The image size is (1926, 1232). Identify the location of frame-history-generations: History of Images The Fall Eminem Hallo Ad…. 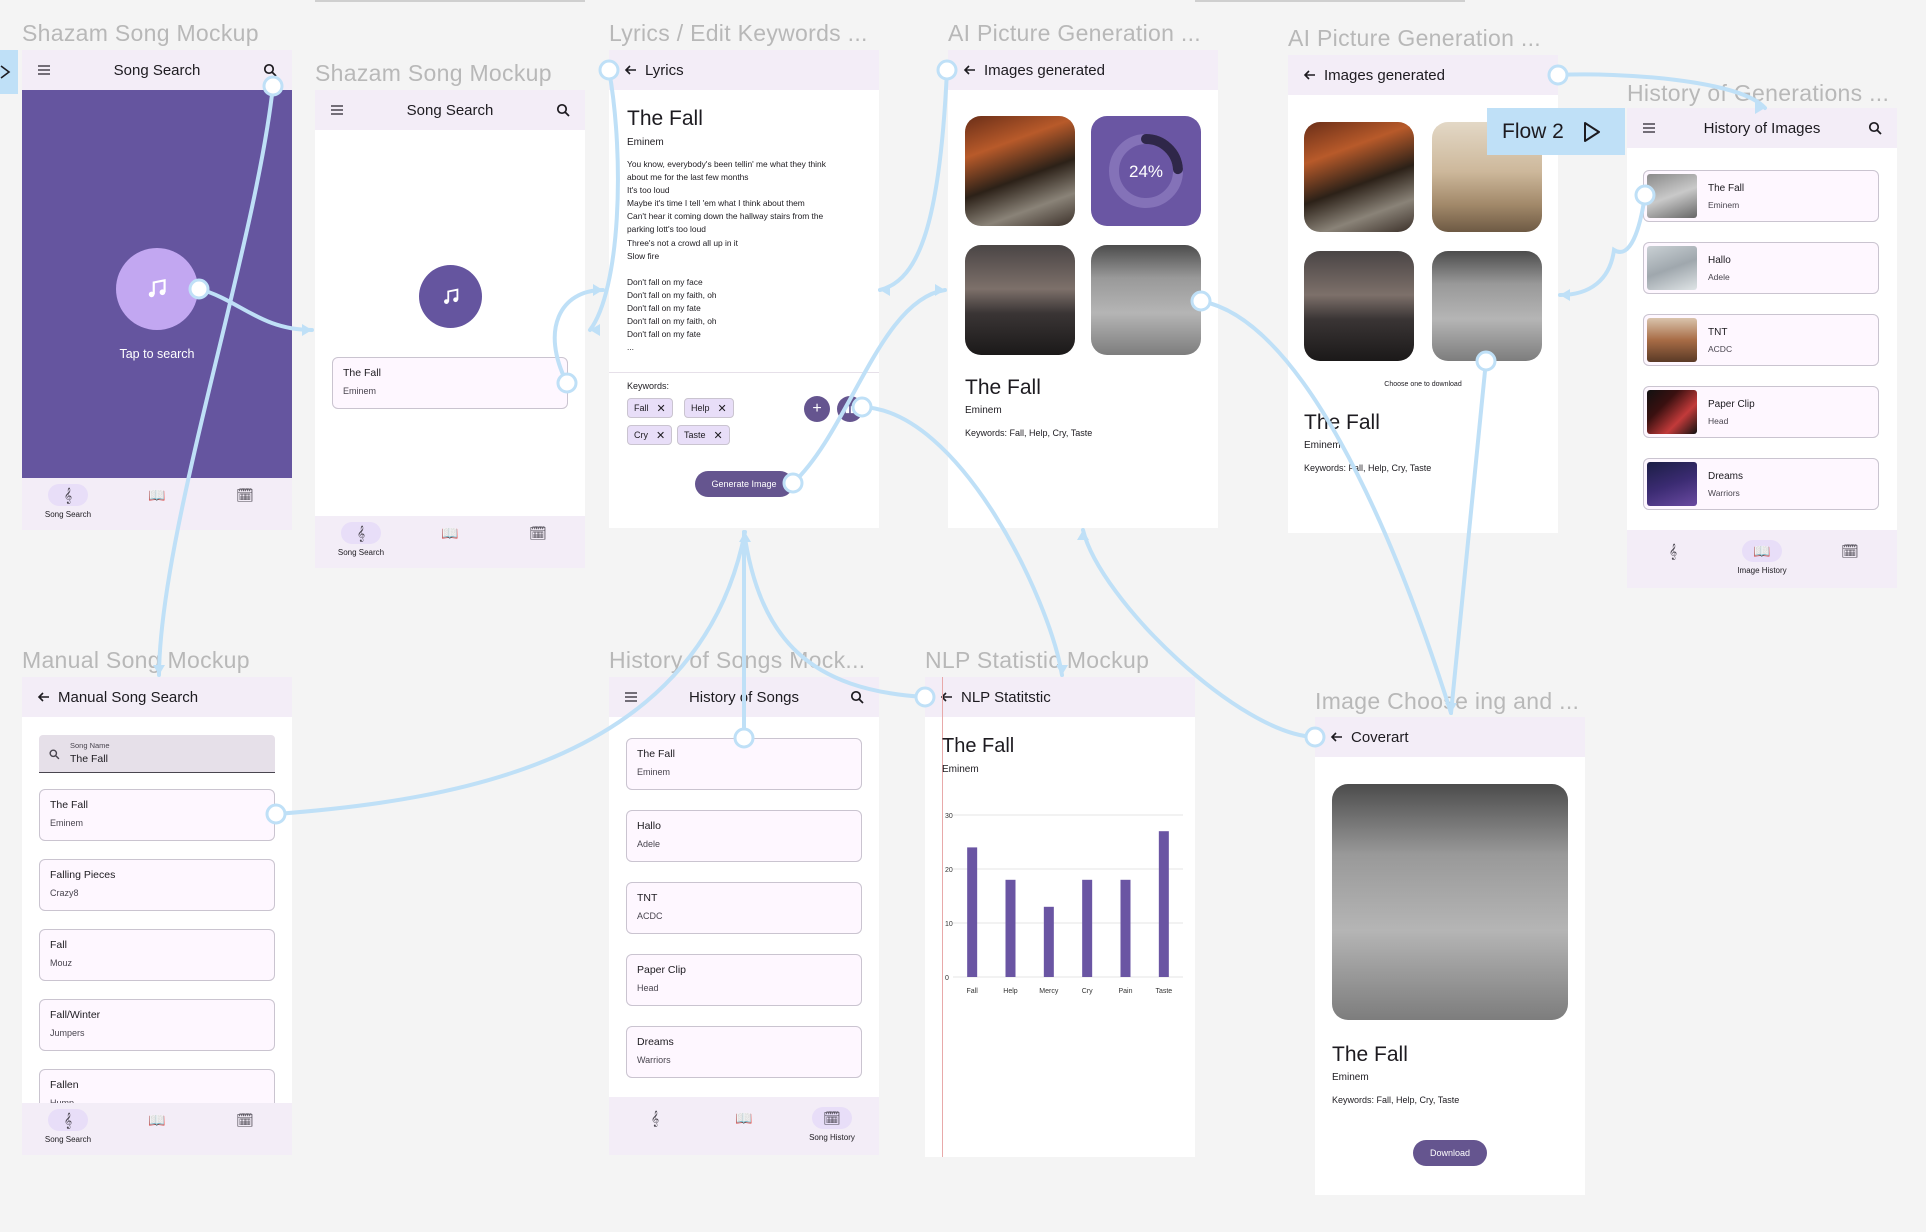
(1762, 348).